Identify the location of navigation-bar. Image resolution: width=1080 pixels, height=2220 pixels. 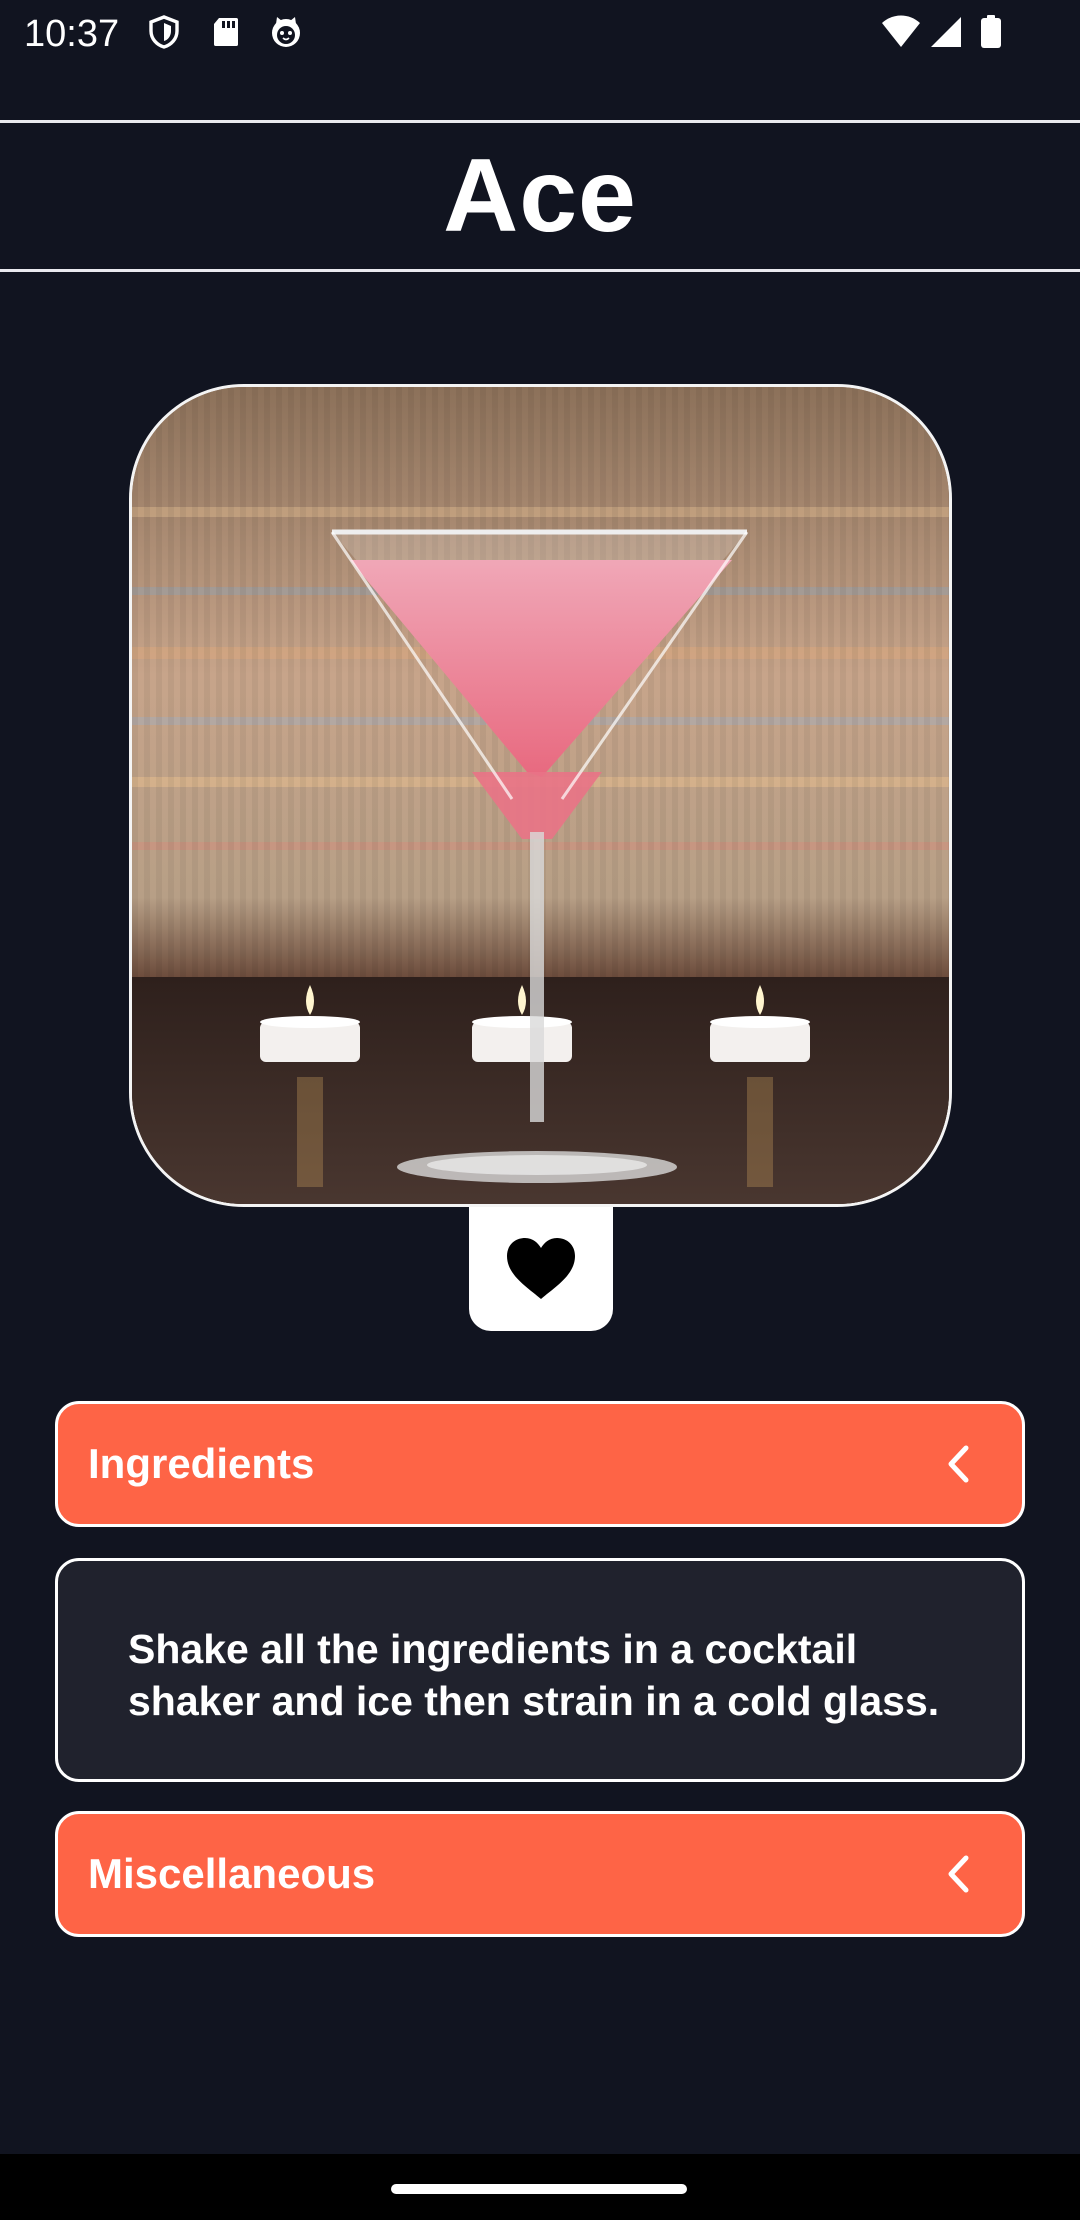
(540, 2187).